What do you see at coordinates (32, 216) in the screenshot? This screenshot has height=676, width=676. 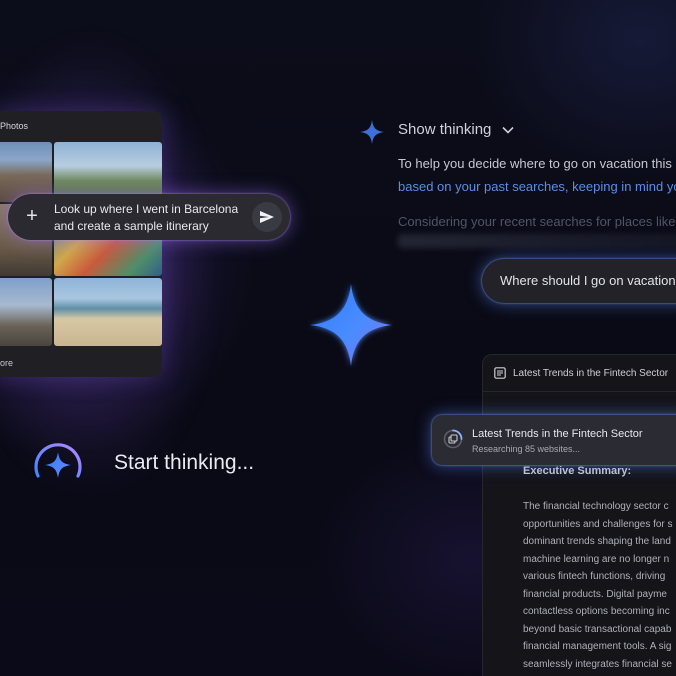 I see `plus-icon: +` at bounding box center [32, 216].